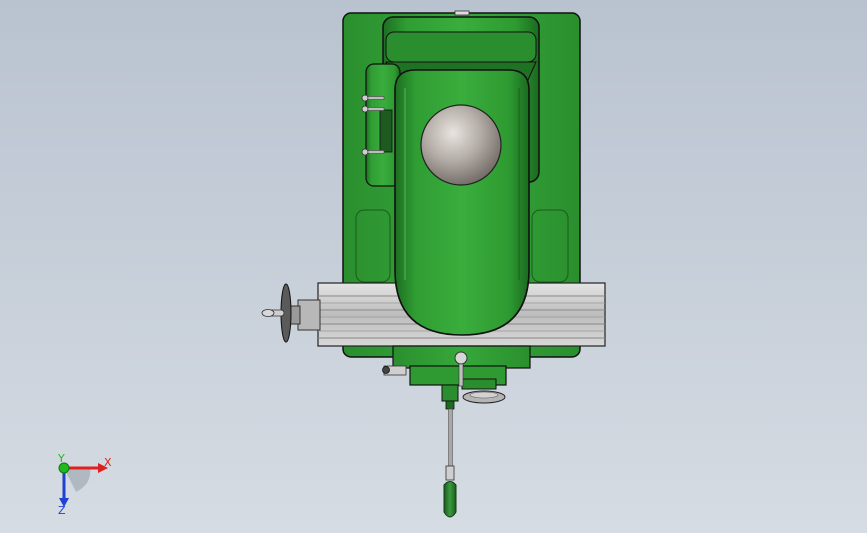 Image resolution: width=867 pixels, height=533 pixels. Describe the element at coordinates (61, 458) in the screenshot. I see `y-axis-label: Y` at that location.